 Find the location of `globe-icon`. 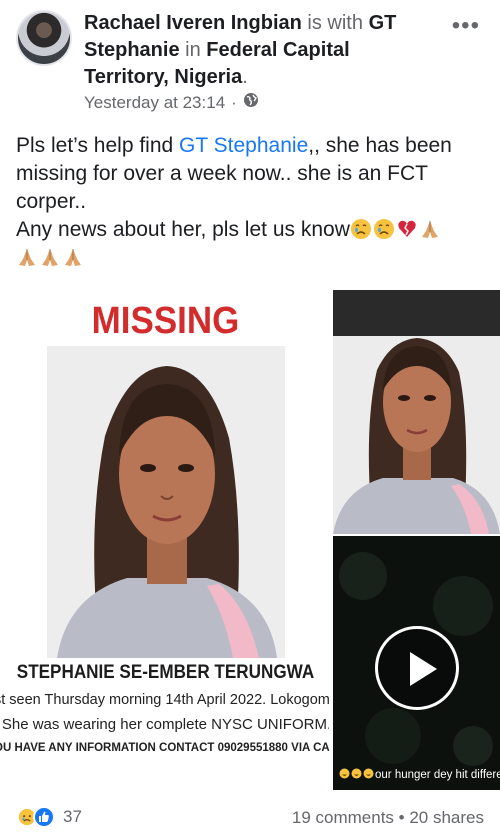

globe-icon is located at coordinates (251, 102).